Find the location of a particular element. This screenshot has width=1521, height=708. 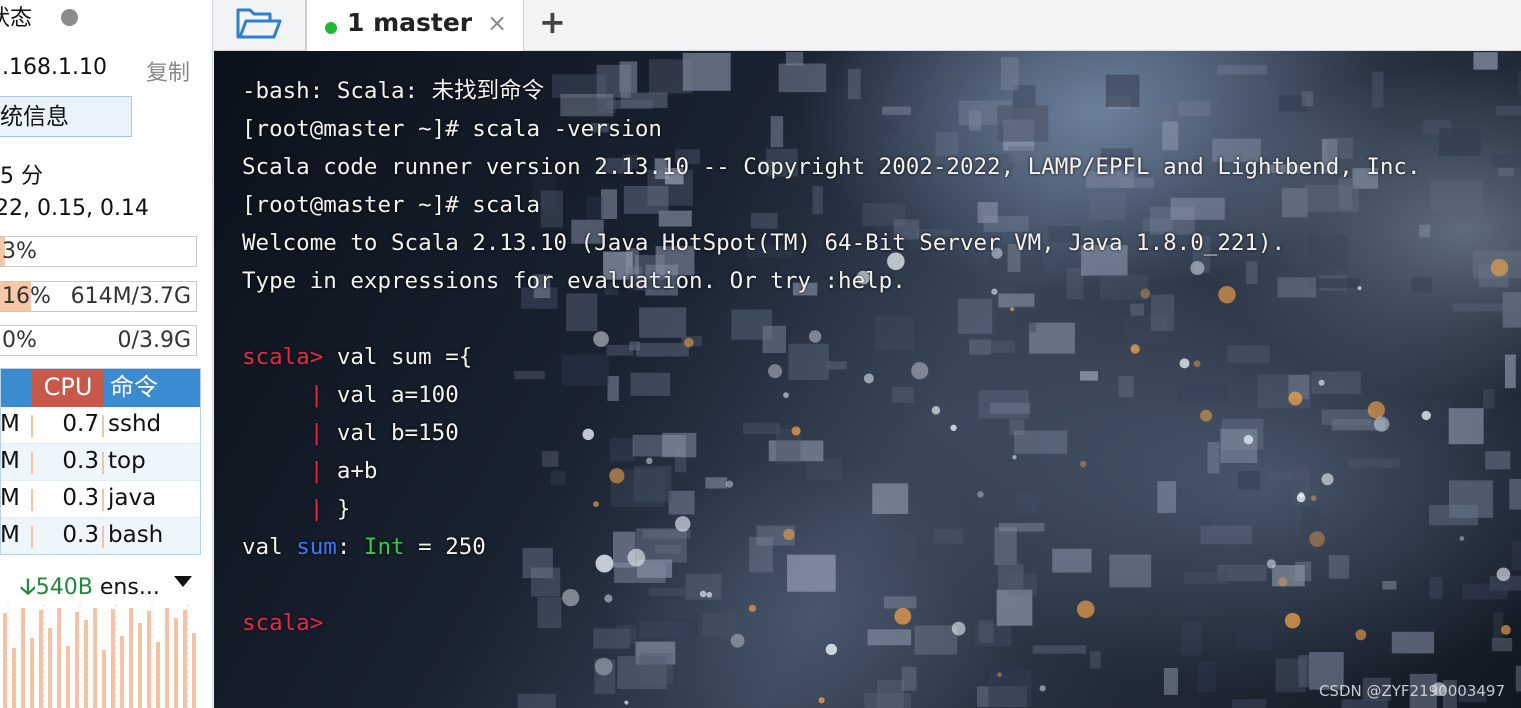

folder-open-icon is located at coordinates (259, 24).